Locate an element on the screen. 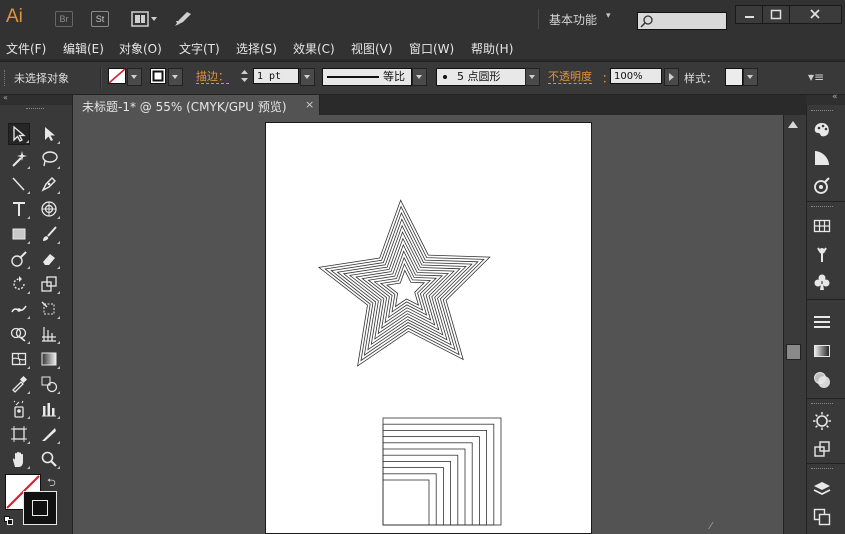  layers-panel-button is located at coordinates (822, 489).